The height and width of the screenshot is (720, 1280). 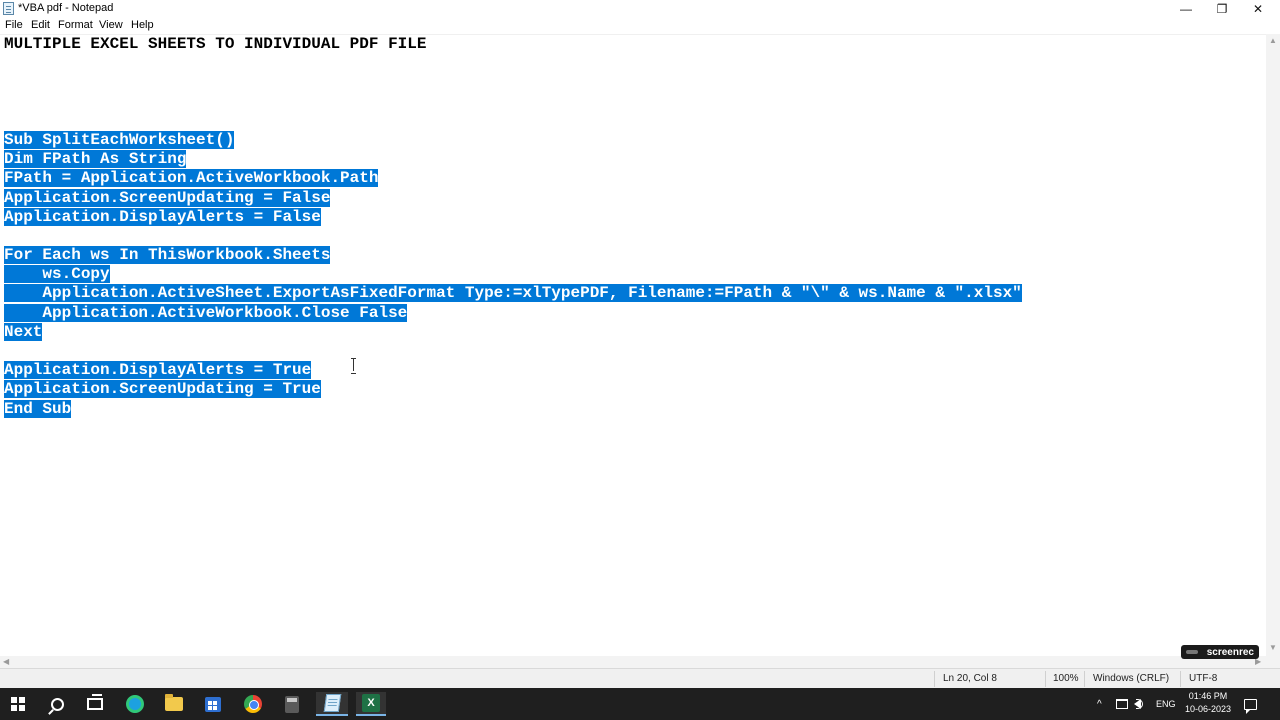 What do you see at coordinates (1099, 704) in the screenshot?
I see `show-hidden-icons-chevron-icon: ^` at bounding box center [1099, 704].